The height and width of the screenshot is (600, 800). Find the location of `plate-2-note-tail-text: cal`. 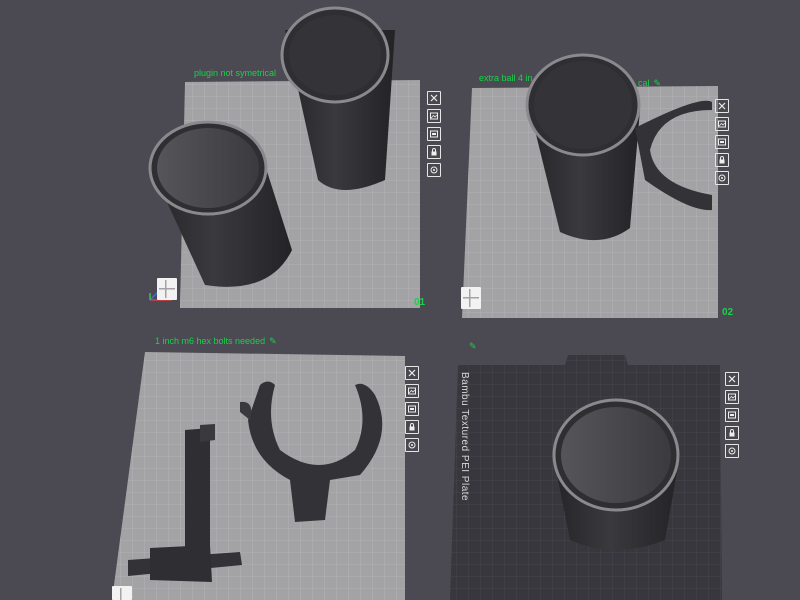

plate-2-note-tail-text: cal is located at coordinates (644, 83).